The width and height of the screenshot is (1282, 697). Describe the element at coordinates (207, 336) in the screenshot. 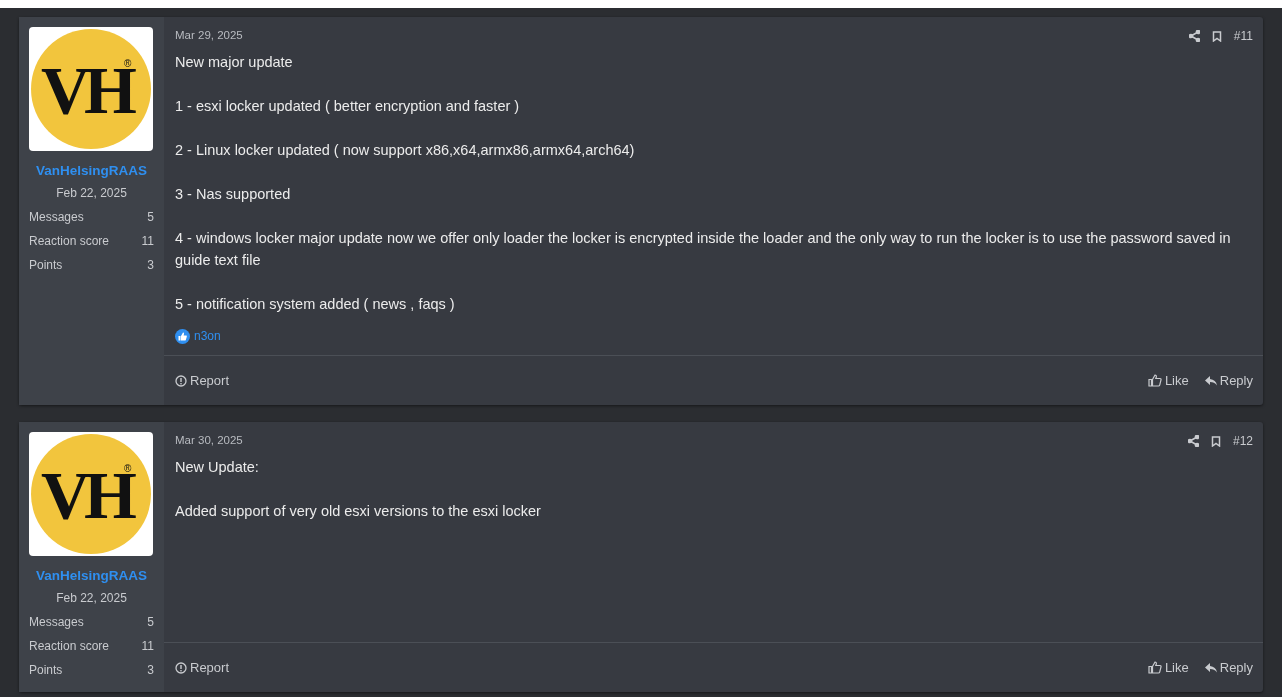

I see `reaction-user-link: n3on` at that location.